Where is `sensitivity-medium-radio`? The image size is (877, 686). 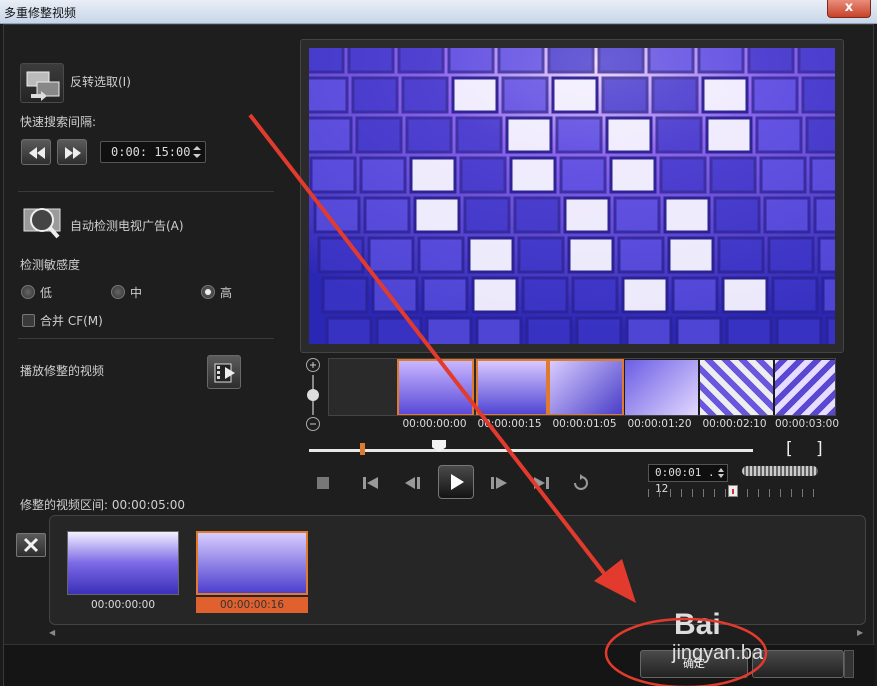
sensitivity-medium-radio is located at coordinates (118, 292).